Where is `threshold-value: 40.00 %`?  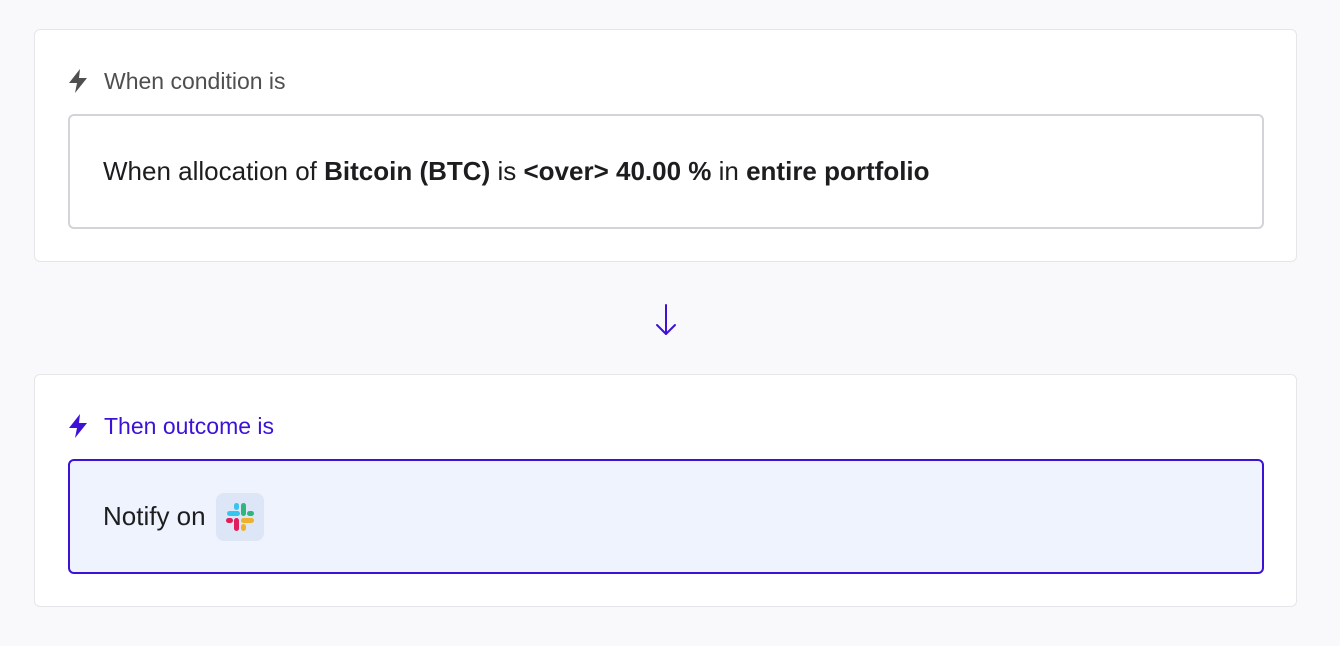 threshold-value: 40.00 % is located at coordinates (663, 171).